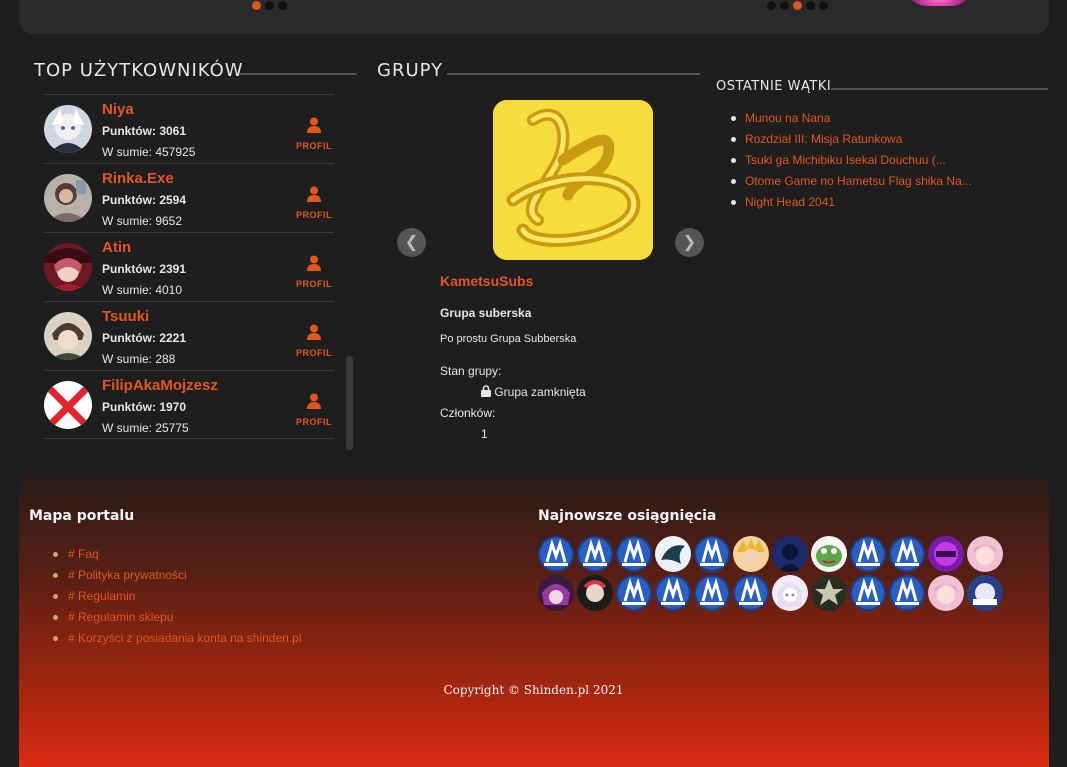 The image size is (1067, 767). What do you see at coordinates (411, 242) in the screenshot?
I see `group-prev-button: ❮` at bounding box center [411, 242].